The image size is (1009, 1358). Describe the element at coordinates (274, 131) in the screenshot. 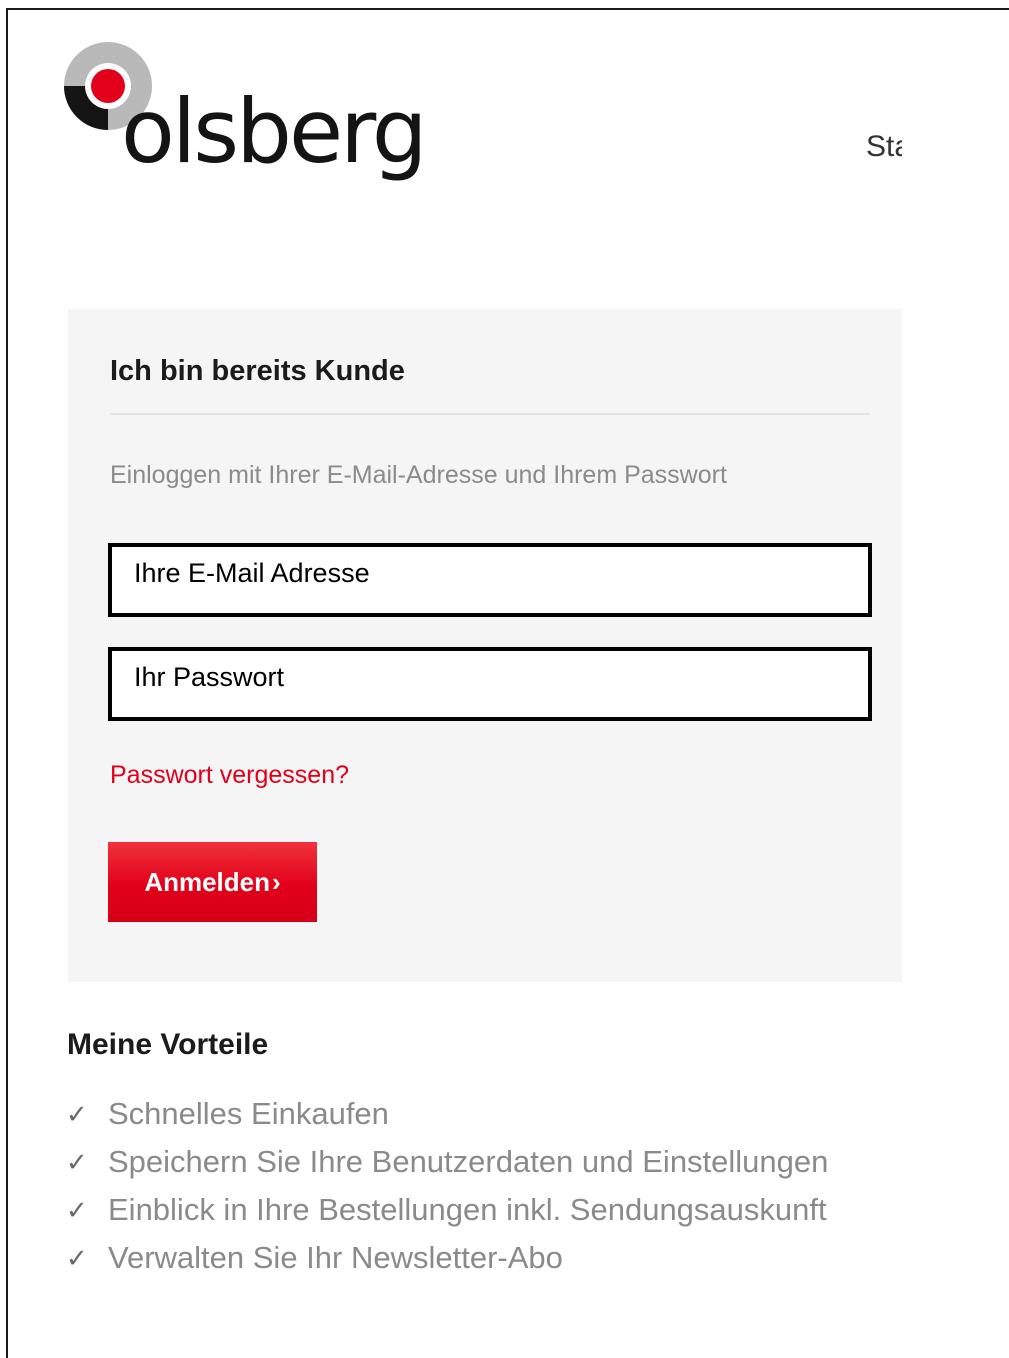

I see `logo-wordmark: olsberg` at that location.